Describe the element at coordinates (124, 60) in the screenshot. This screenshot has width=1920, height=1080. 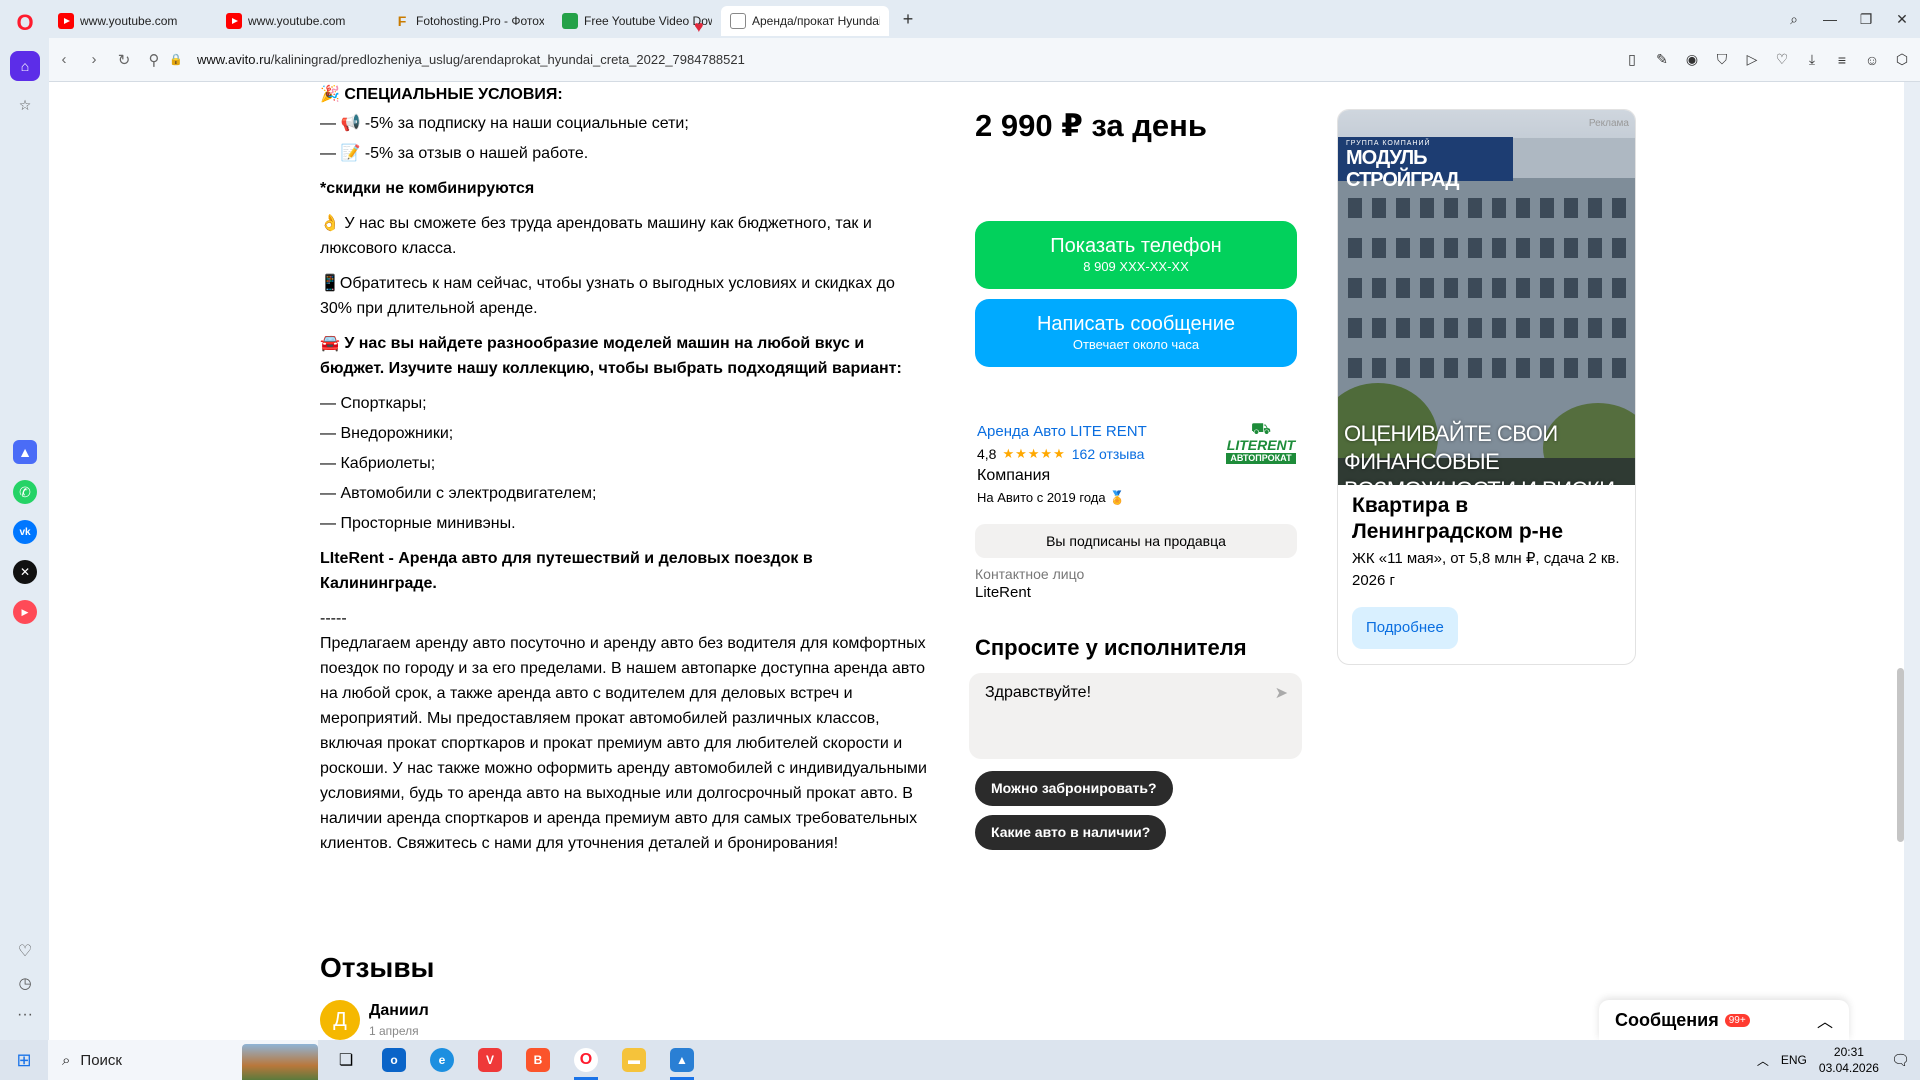
I see `reload-icon: ↻` at that location.